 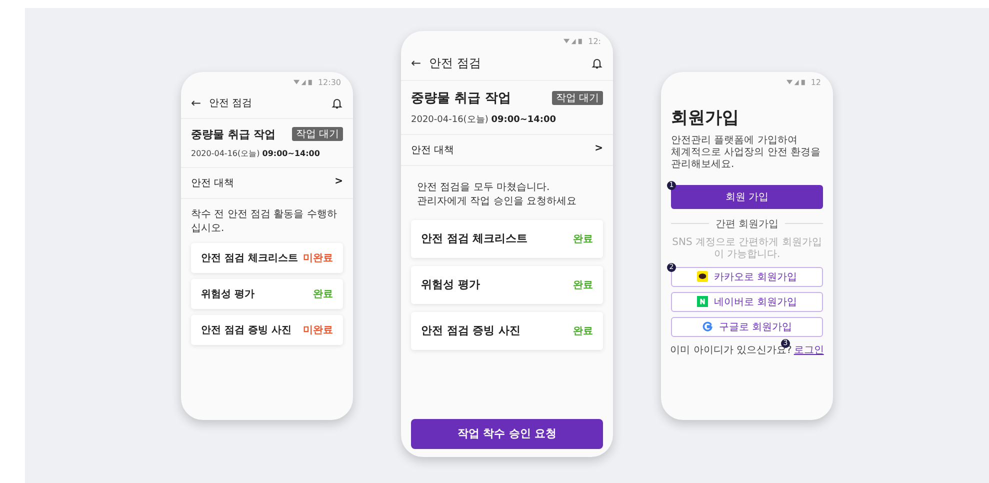 What do you see at coordinates (507, 433) in the screenshot?
I see `request-button: 작업 착수 승인 요청` at bounding box center [507, 433].